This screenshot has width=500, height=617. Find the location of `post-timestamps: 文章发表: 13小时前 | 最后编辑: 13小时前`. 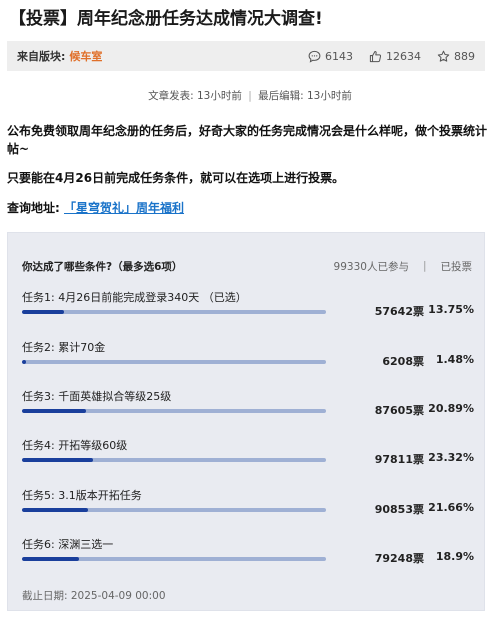

post-timestamps: 文章发表: 13小时前 | 最后编辑: 13小时前 is located at coordinates (250, 95).